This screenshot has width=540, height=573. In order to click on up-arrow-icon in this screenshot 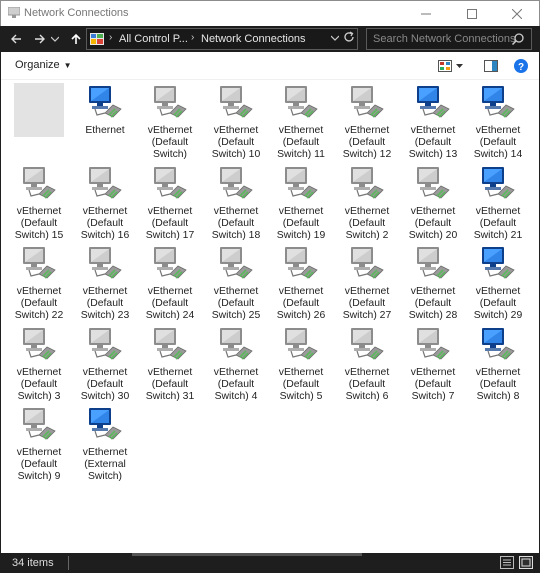, I will do `click(76, 38)`.